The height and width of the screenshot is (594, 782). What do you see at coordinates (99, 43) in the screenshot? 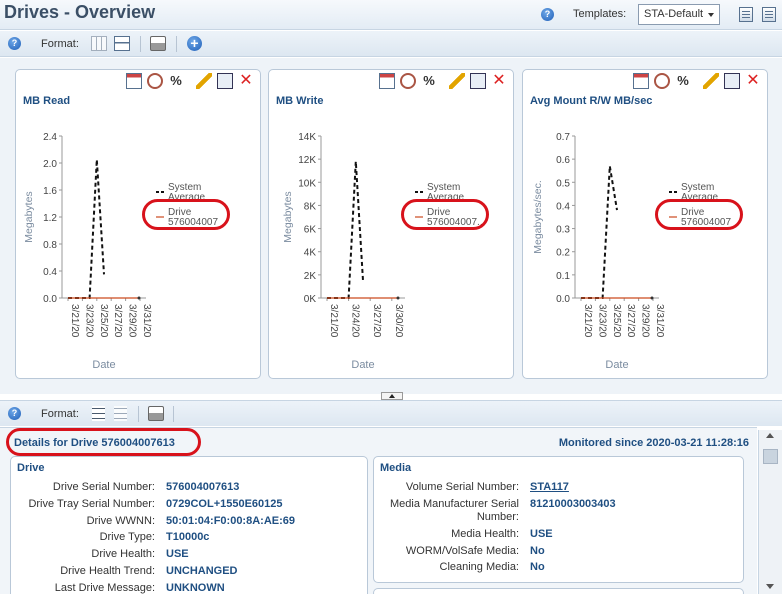
I see `grid-layout-icon` at bounding box center [99, 43].